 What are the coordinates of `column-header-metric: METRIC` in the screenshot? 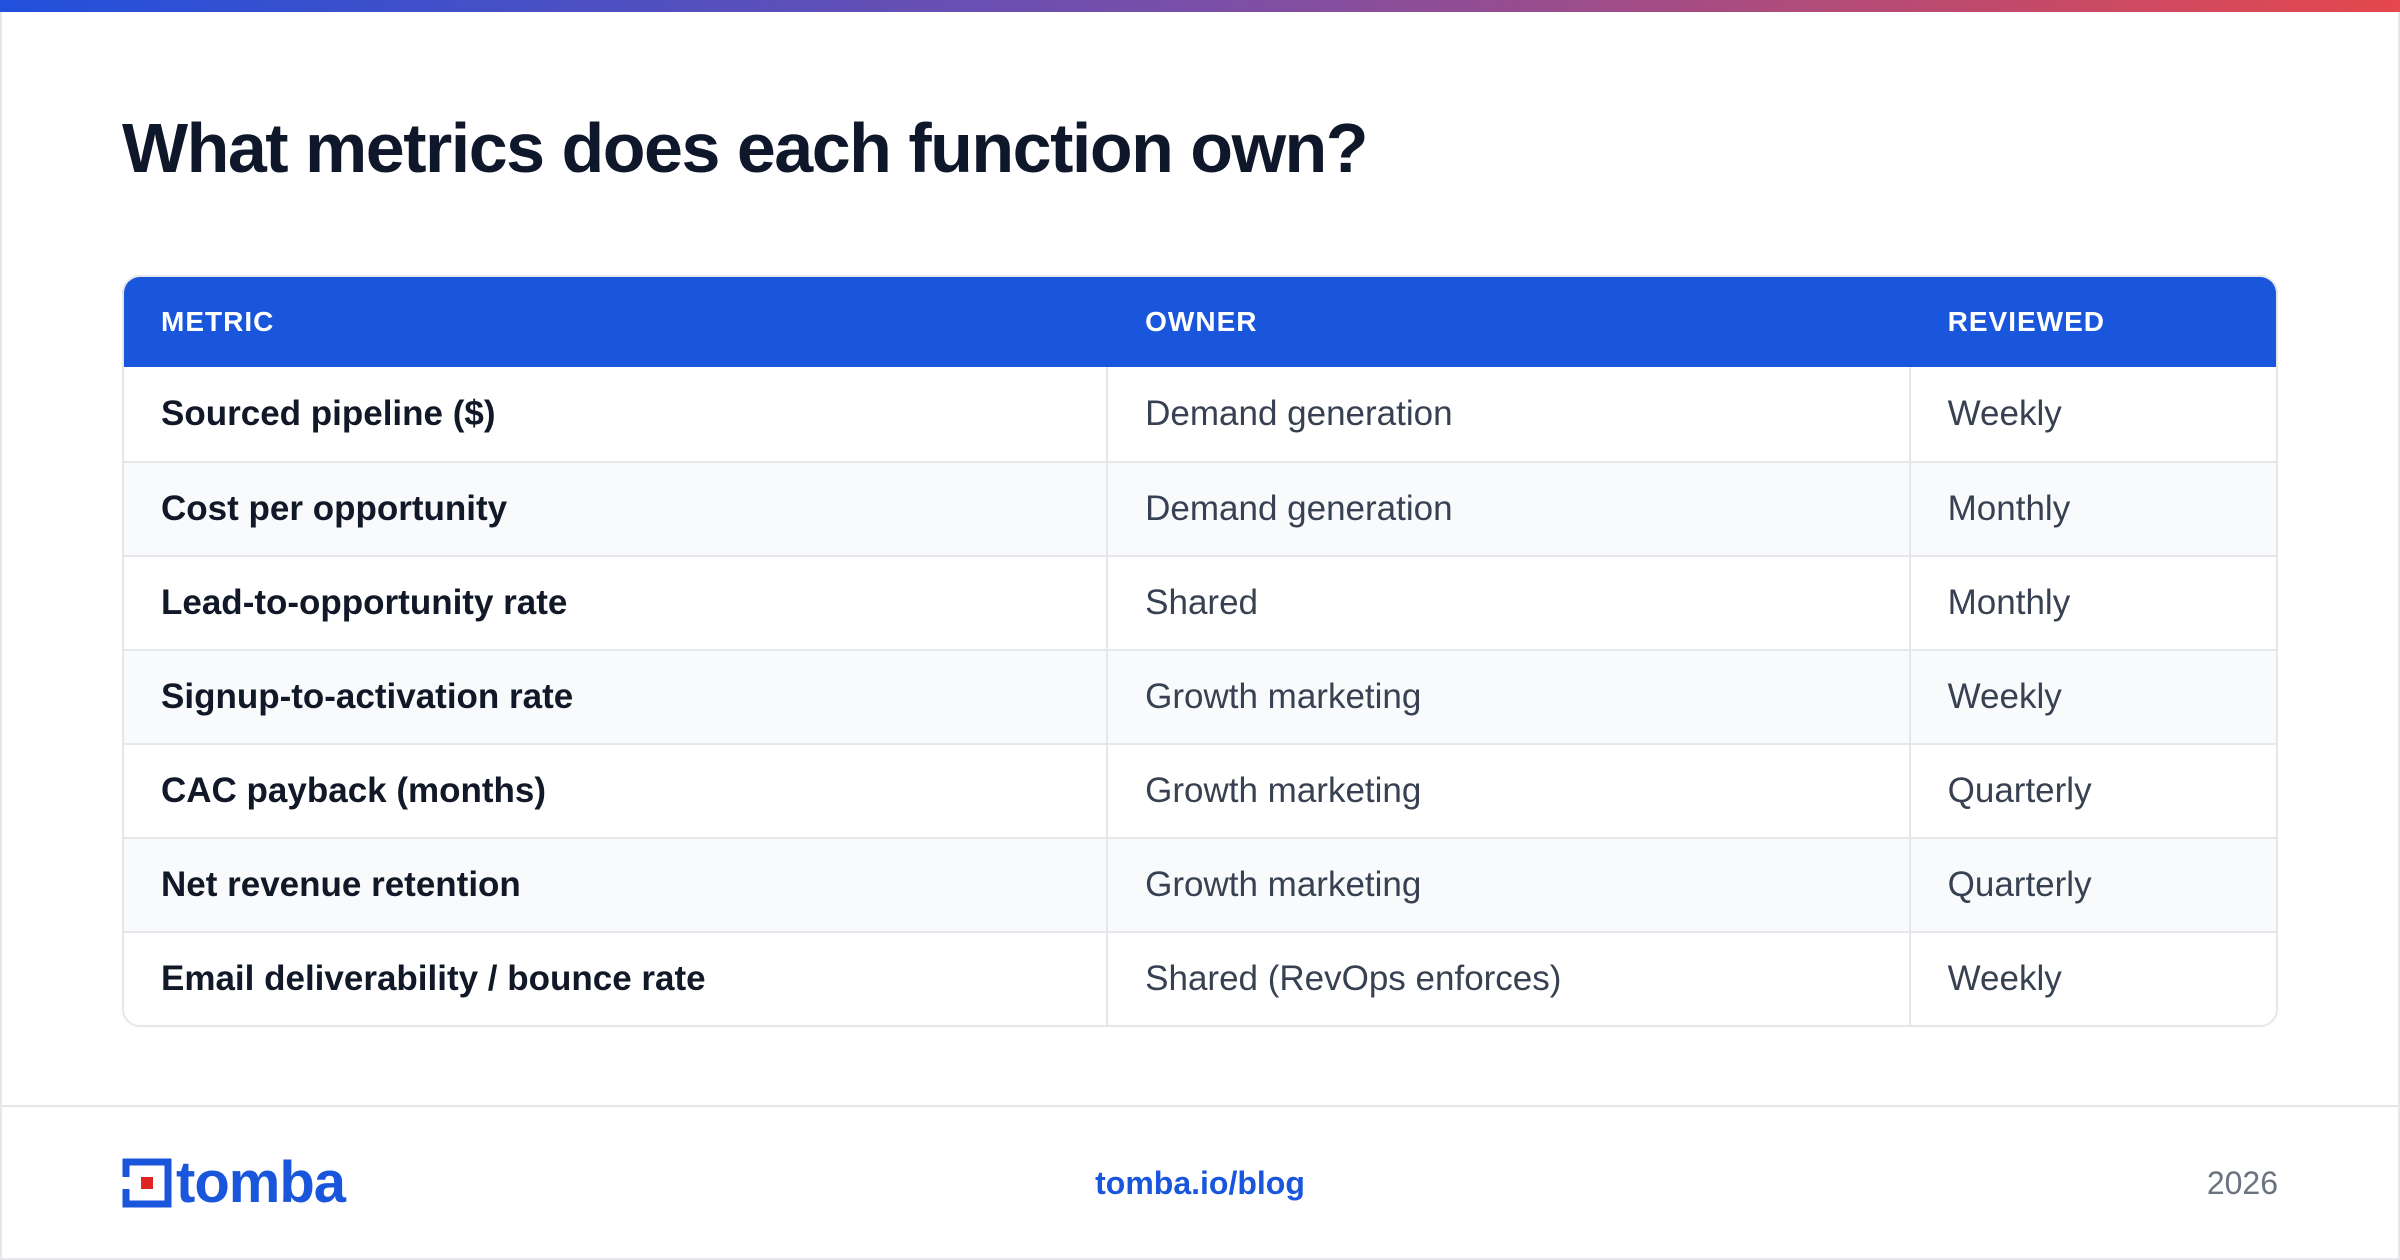 It's located at (218, 321).